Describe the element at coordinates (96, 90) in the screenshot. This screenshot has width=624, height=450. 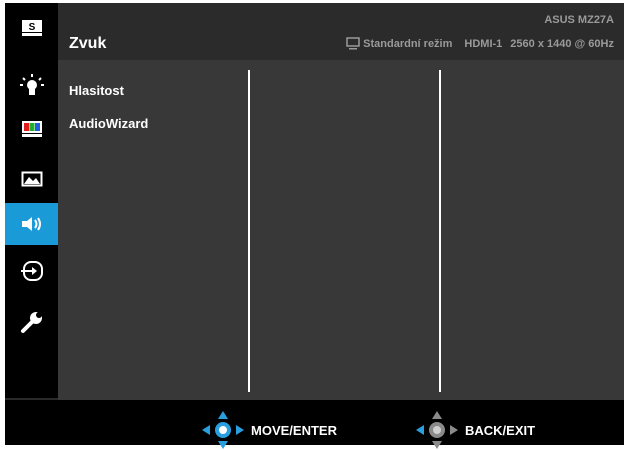
I see `menu-item-volume: Hlasitost` at that location.